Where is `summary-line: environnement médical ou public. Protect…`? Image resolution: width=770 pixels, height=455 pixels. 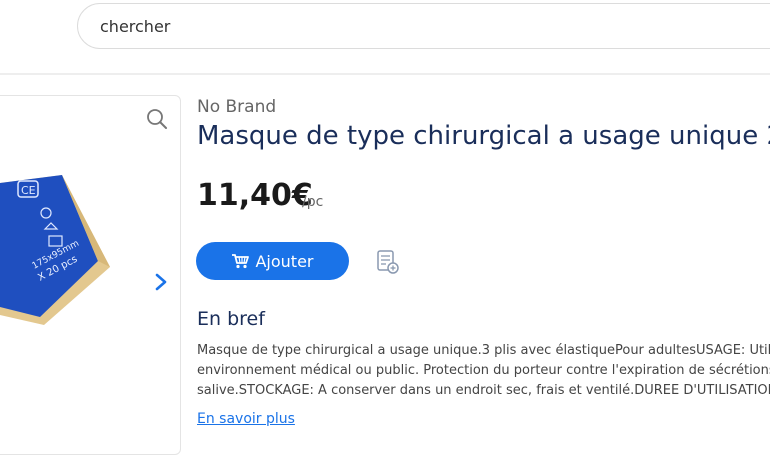 summary-line: environnement médical ou public. Protect… is located at coordinates (483, 370).